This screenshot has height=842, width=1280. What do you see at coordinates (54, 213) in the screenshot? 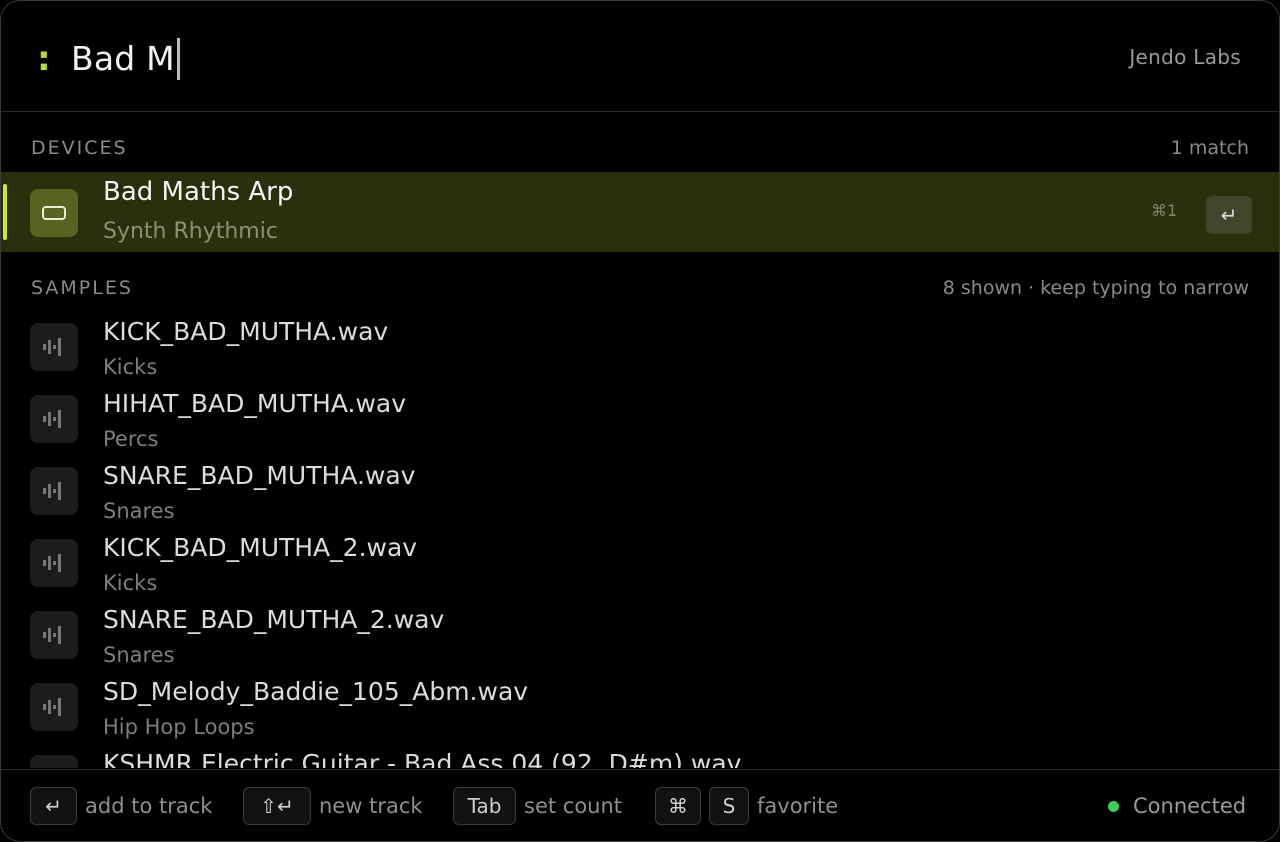
I see `device-icon` at bounding box center [54, 213].